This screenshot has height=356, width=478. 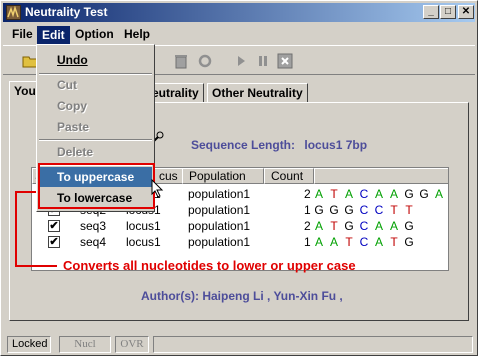 I want to click on menu-help: Help, so click(x=137, y=35).